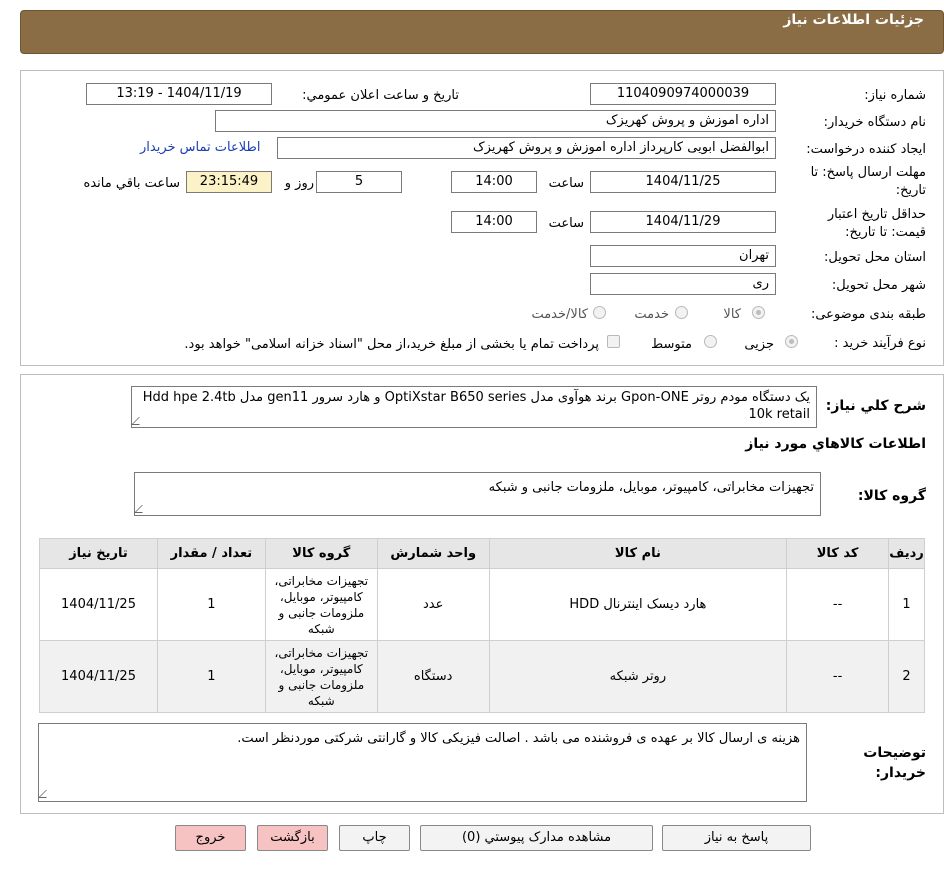  Describe the element at coordinates (736, 838) in the screenshot. I see `respond-button: پاسخ به نياز` at that location.